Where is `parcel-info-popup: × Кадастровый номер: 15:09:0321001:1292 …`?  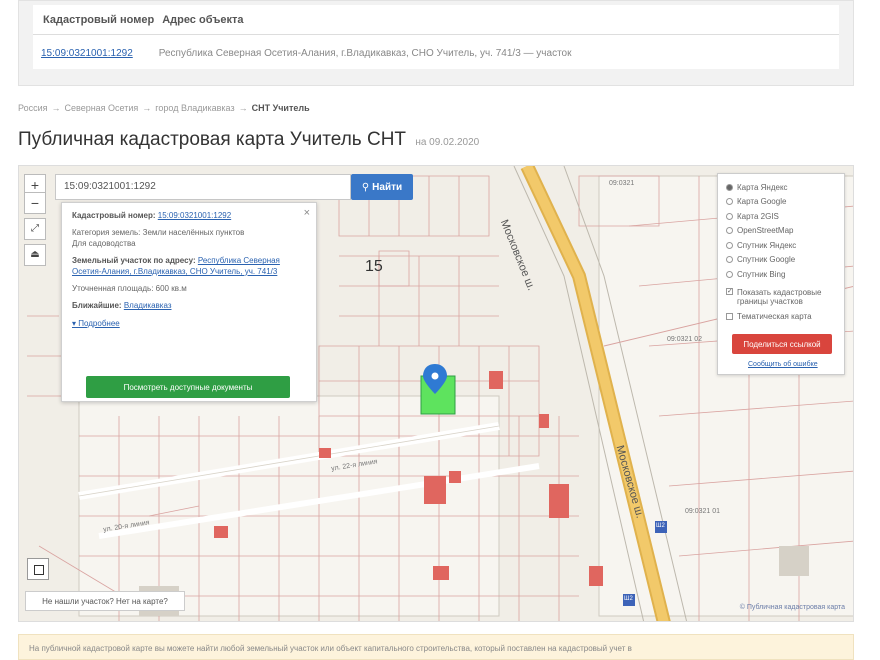
parcel-info-popup: × Кадастровый номер: 15:09:0321001:1292 … is located at coordinates (189, 302).